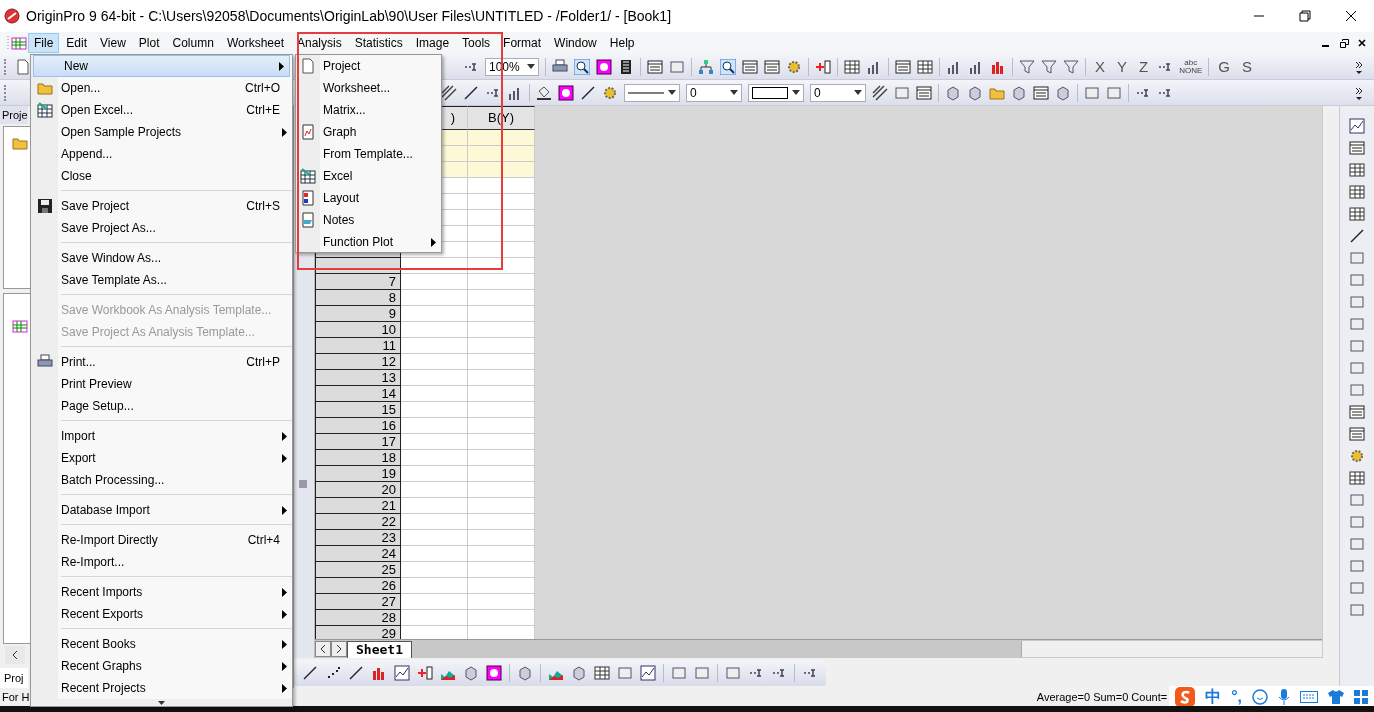 This screenshot has height=712, width=1374. Describe the element at coordinates (471, 92) in the screenshot. I see `line-plot-icon` at that location.